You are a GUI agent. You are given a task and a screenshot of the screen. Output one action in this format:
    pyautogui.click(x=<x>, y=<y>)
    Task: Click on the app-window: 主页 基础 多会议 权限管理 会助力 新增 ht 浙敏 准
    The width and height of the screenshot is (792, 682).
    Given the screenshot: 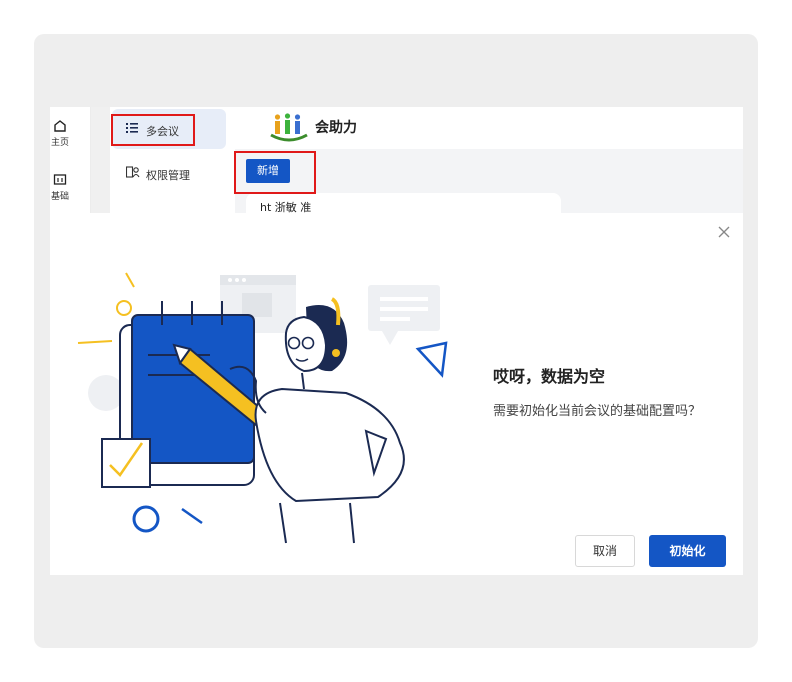 What is the action you would take?
    pyautogui.click(x=396, y=160)
    